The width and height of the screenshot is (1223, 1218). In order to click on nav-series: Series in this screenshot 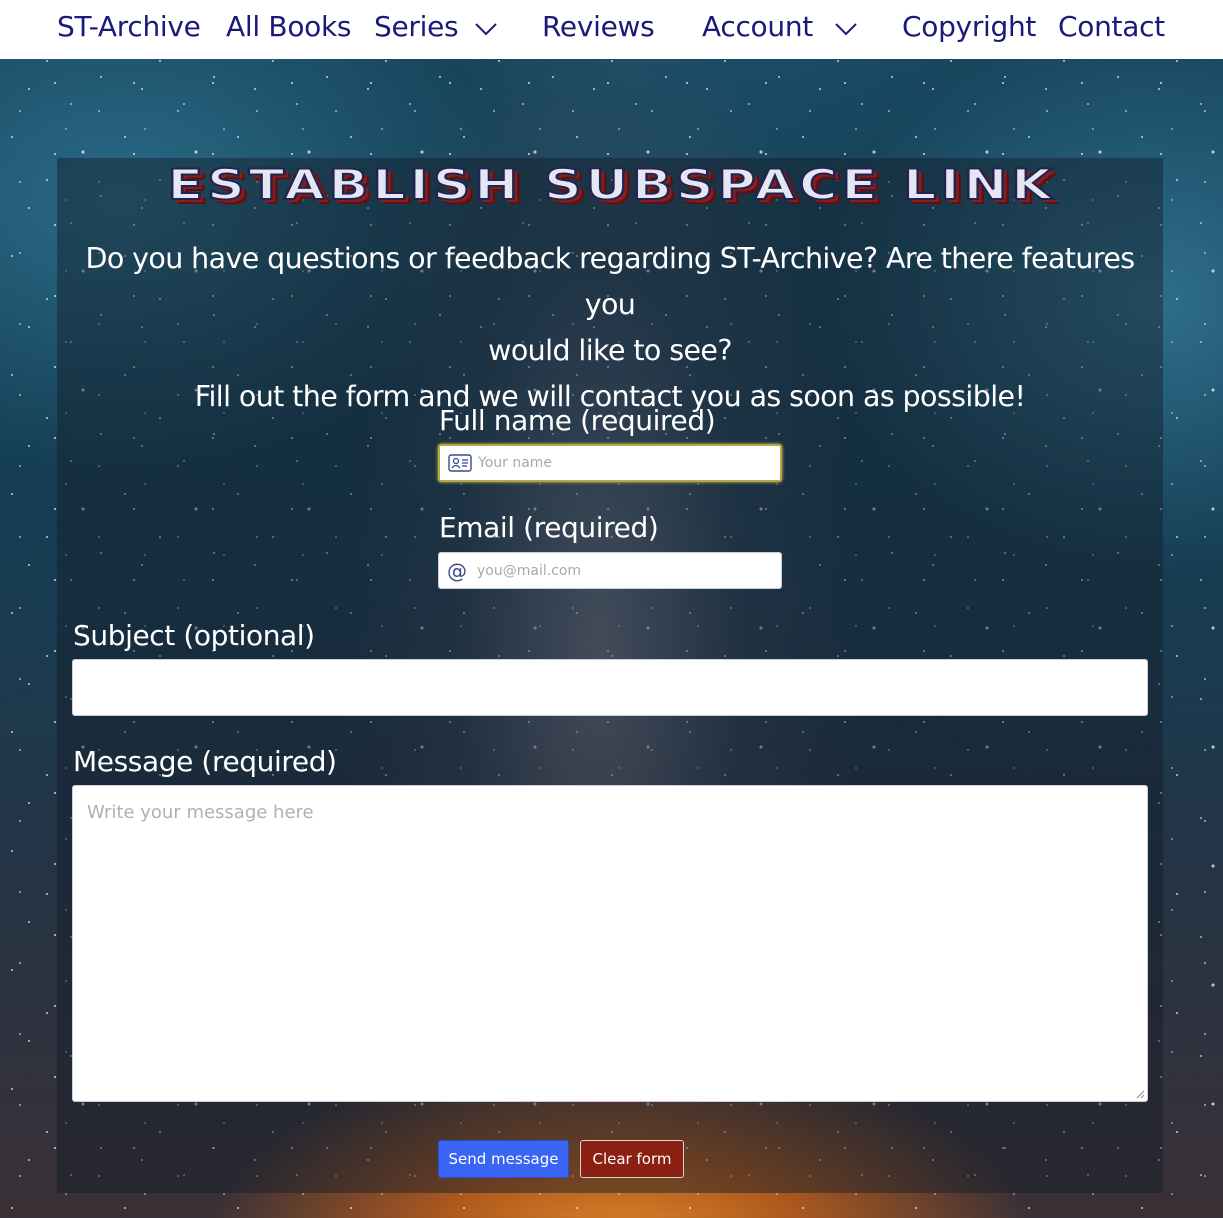, I will do `click(416, 26)`.